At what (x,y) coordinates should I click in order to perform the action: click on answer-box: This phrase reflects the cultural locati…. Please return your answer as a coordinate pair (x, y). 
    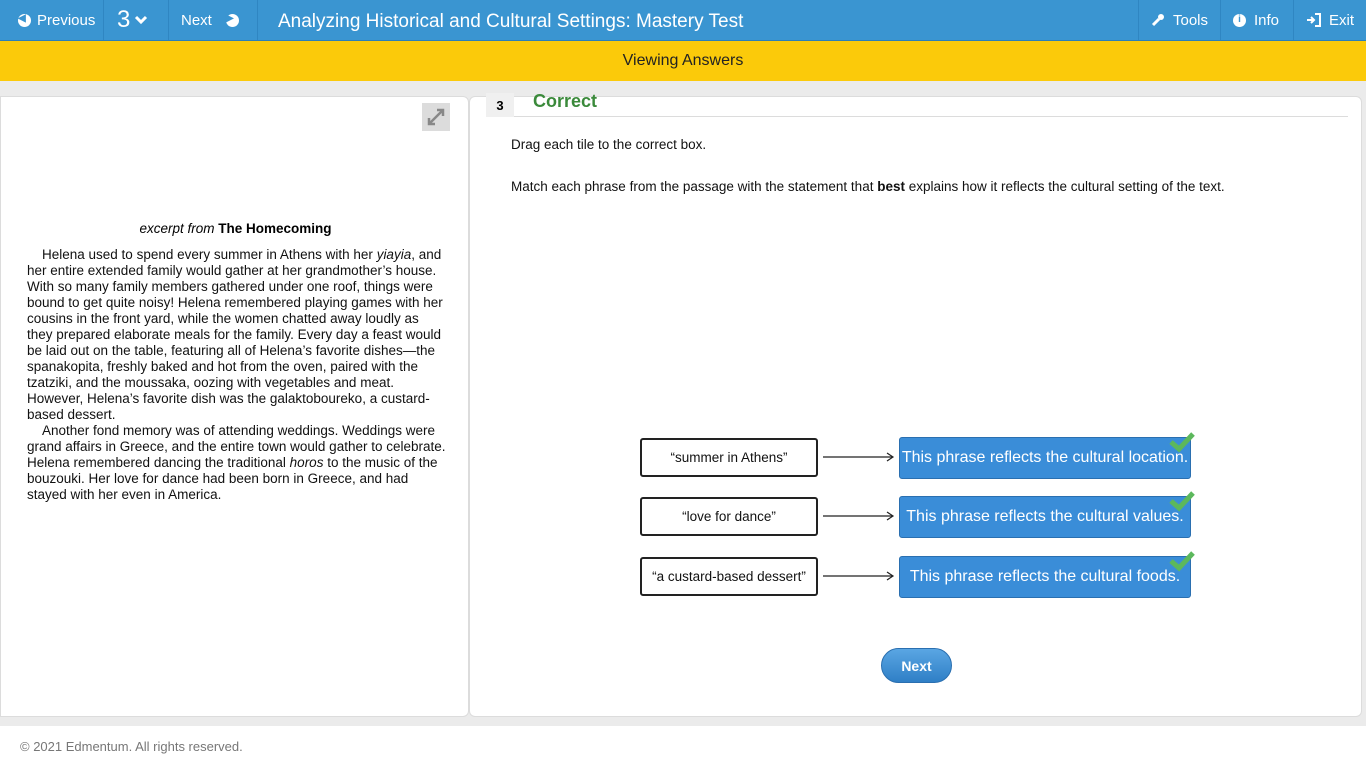
    Looking at the image, I should click on (1047, 455).